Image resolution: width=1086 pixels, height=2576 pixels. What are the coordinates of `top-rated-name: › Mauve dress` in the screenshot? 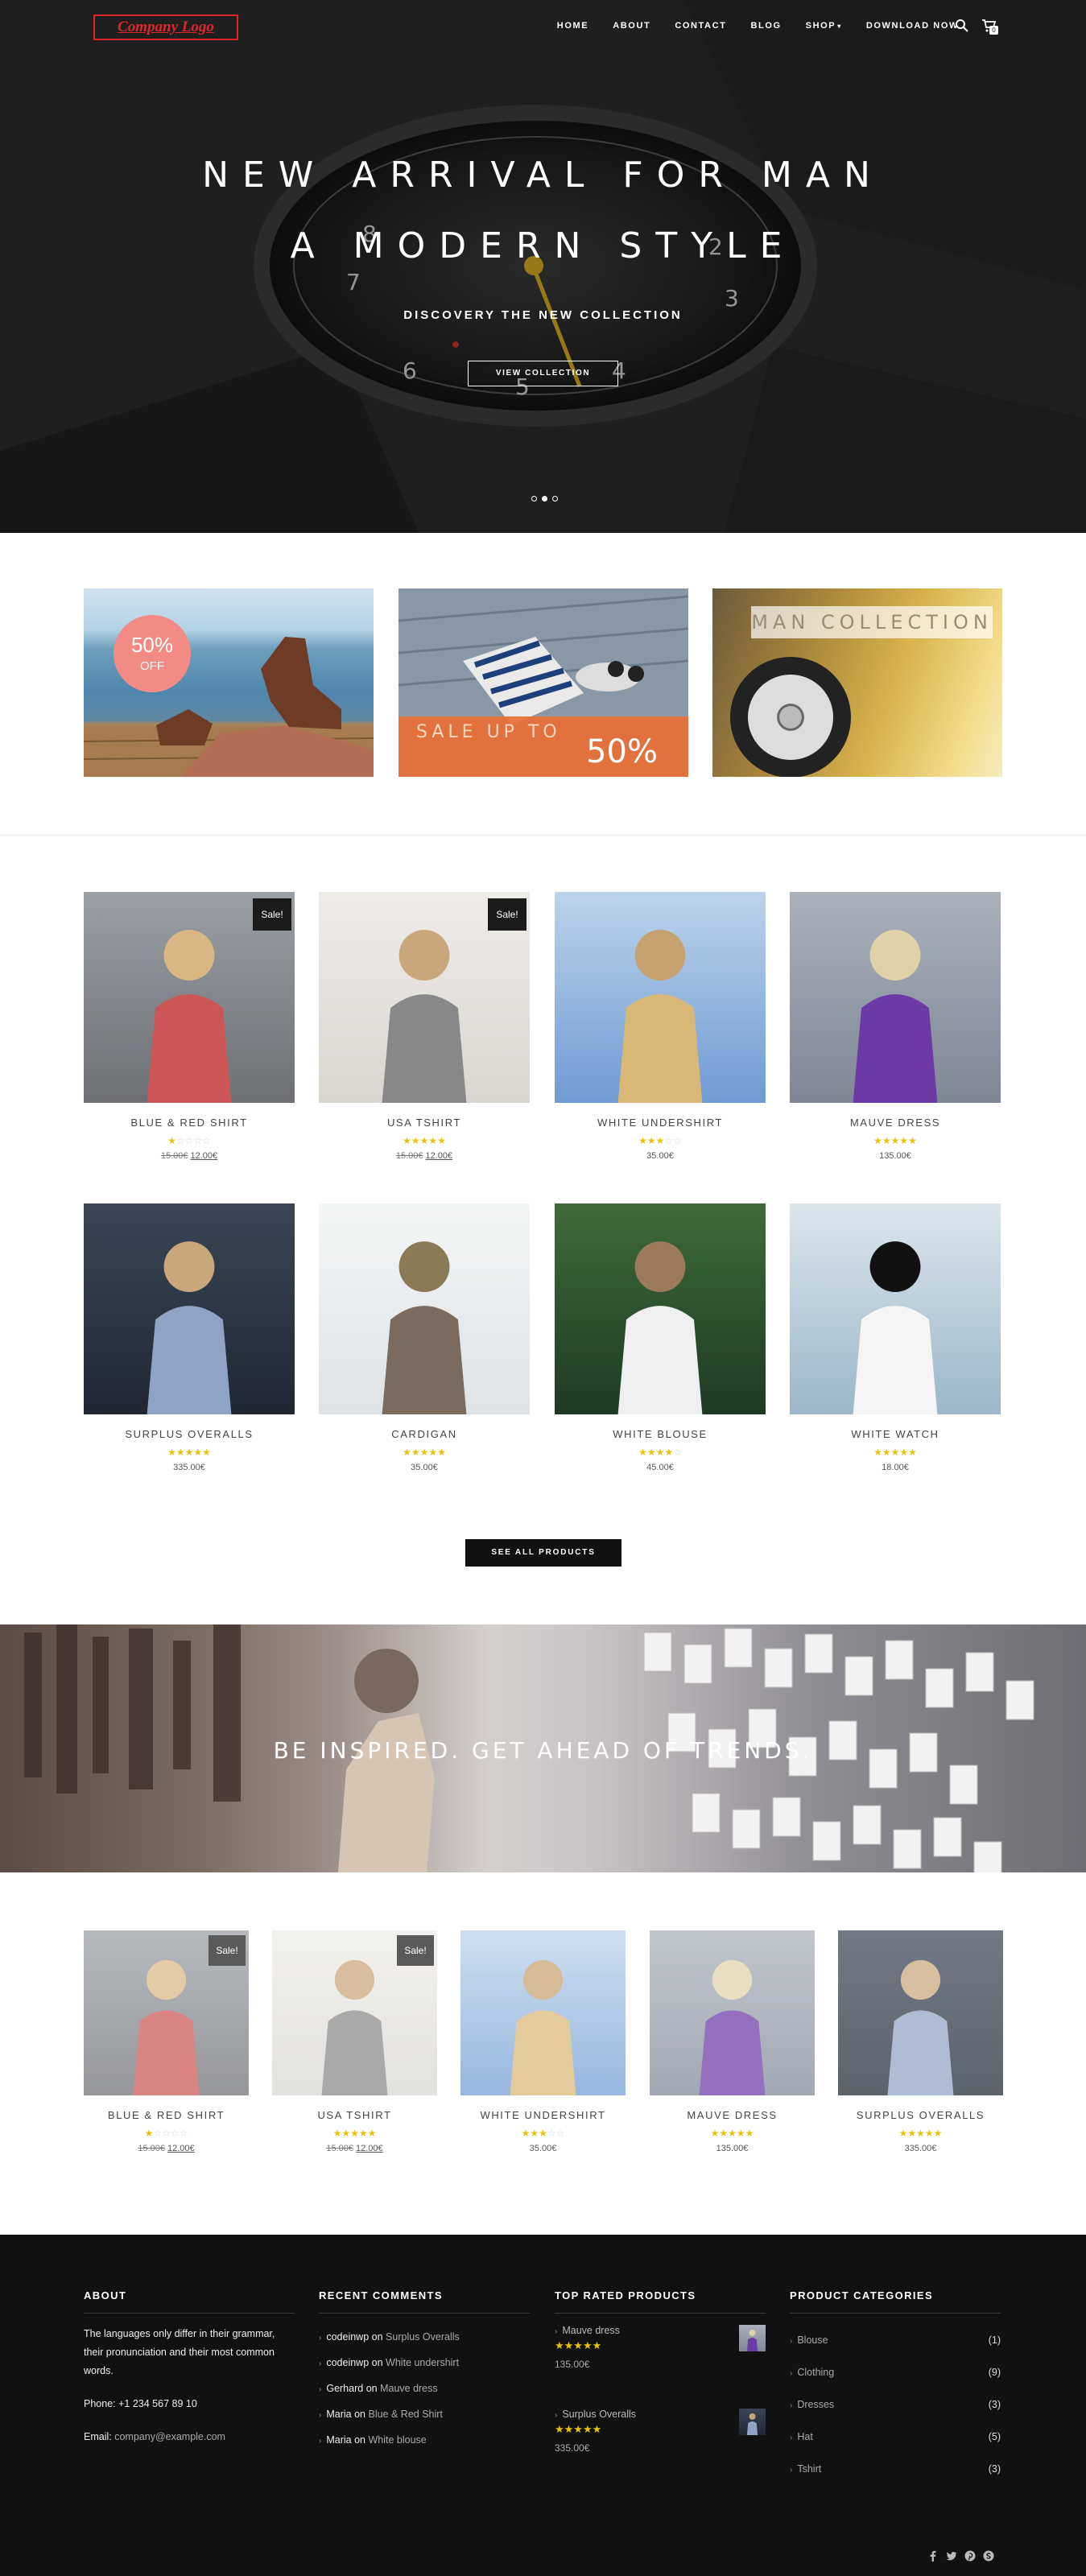 It's located at (660, 2330).